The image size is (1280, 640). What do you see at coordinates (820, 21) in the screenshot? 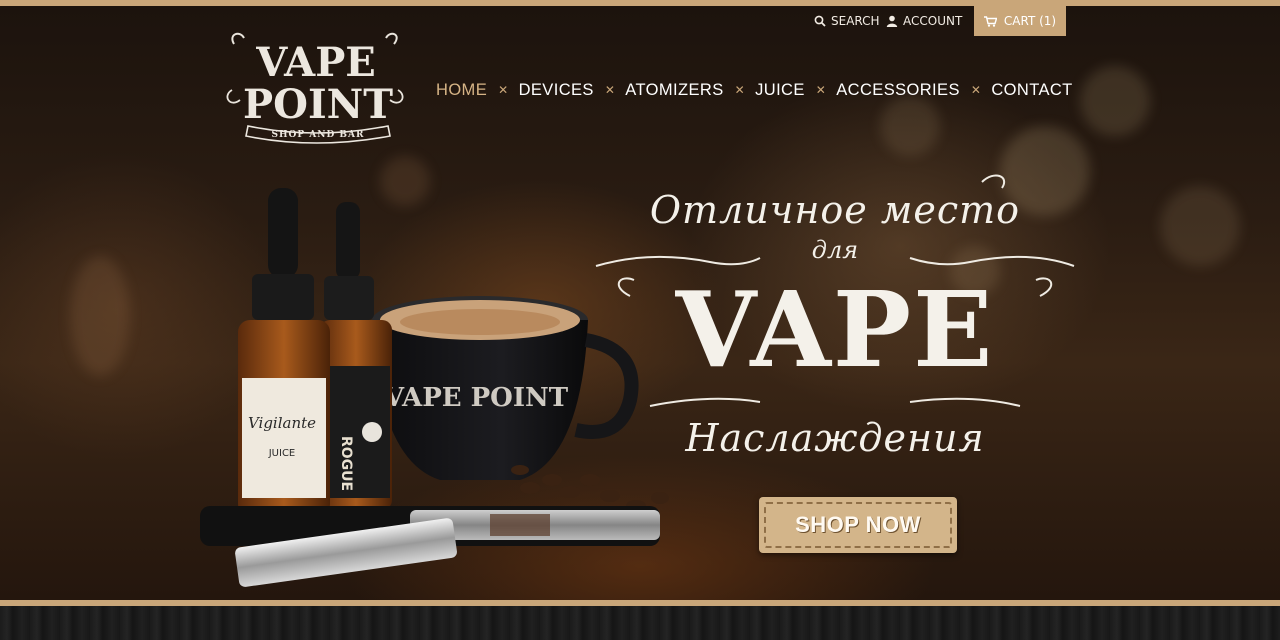
I see `search-icon` at bounding box center [820, 21].